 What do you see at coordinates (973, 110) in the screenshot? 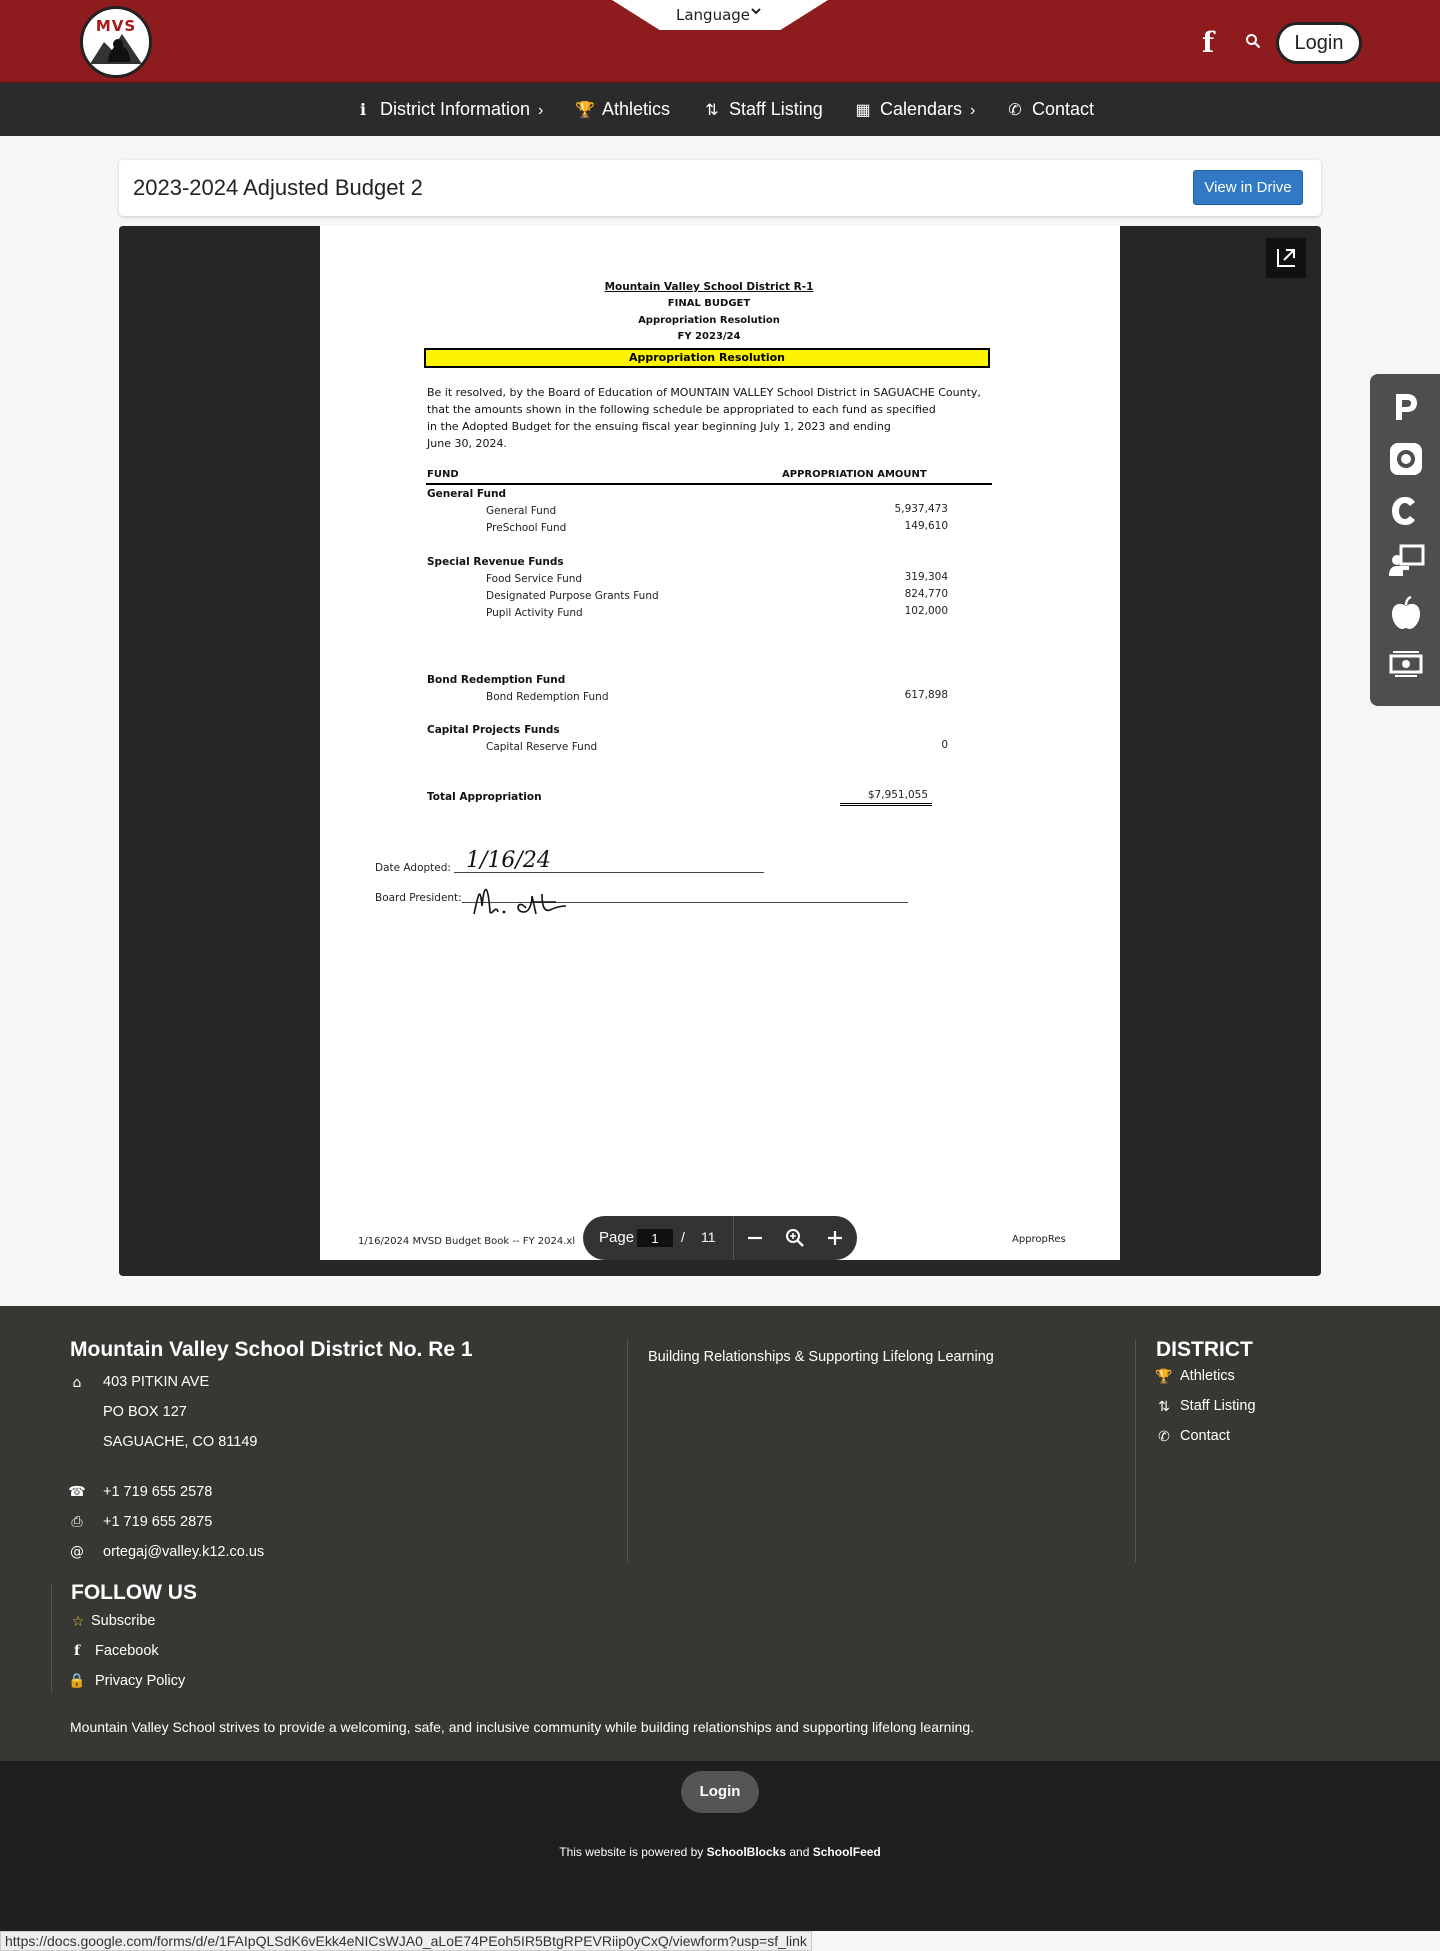
I see `chevron-right-icon: ›` at bounding box center [973, 110].